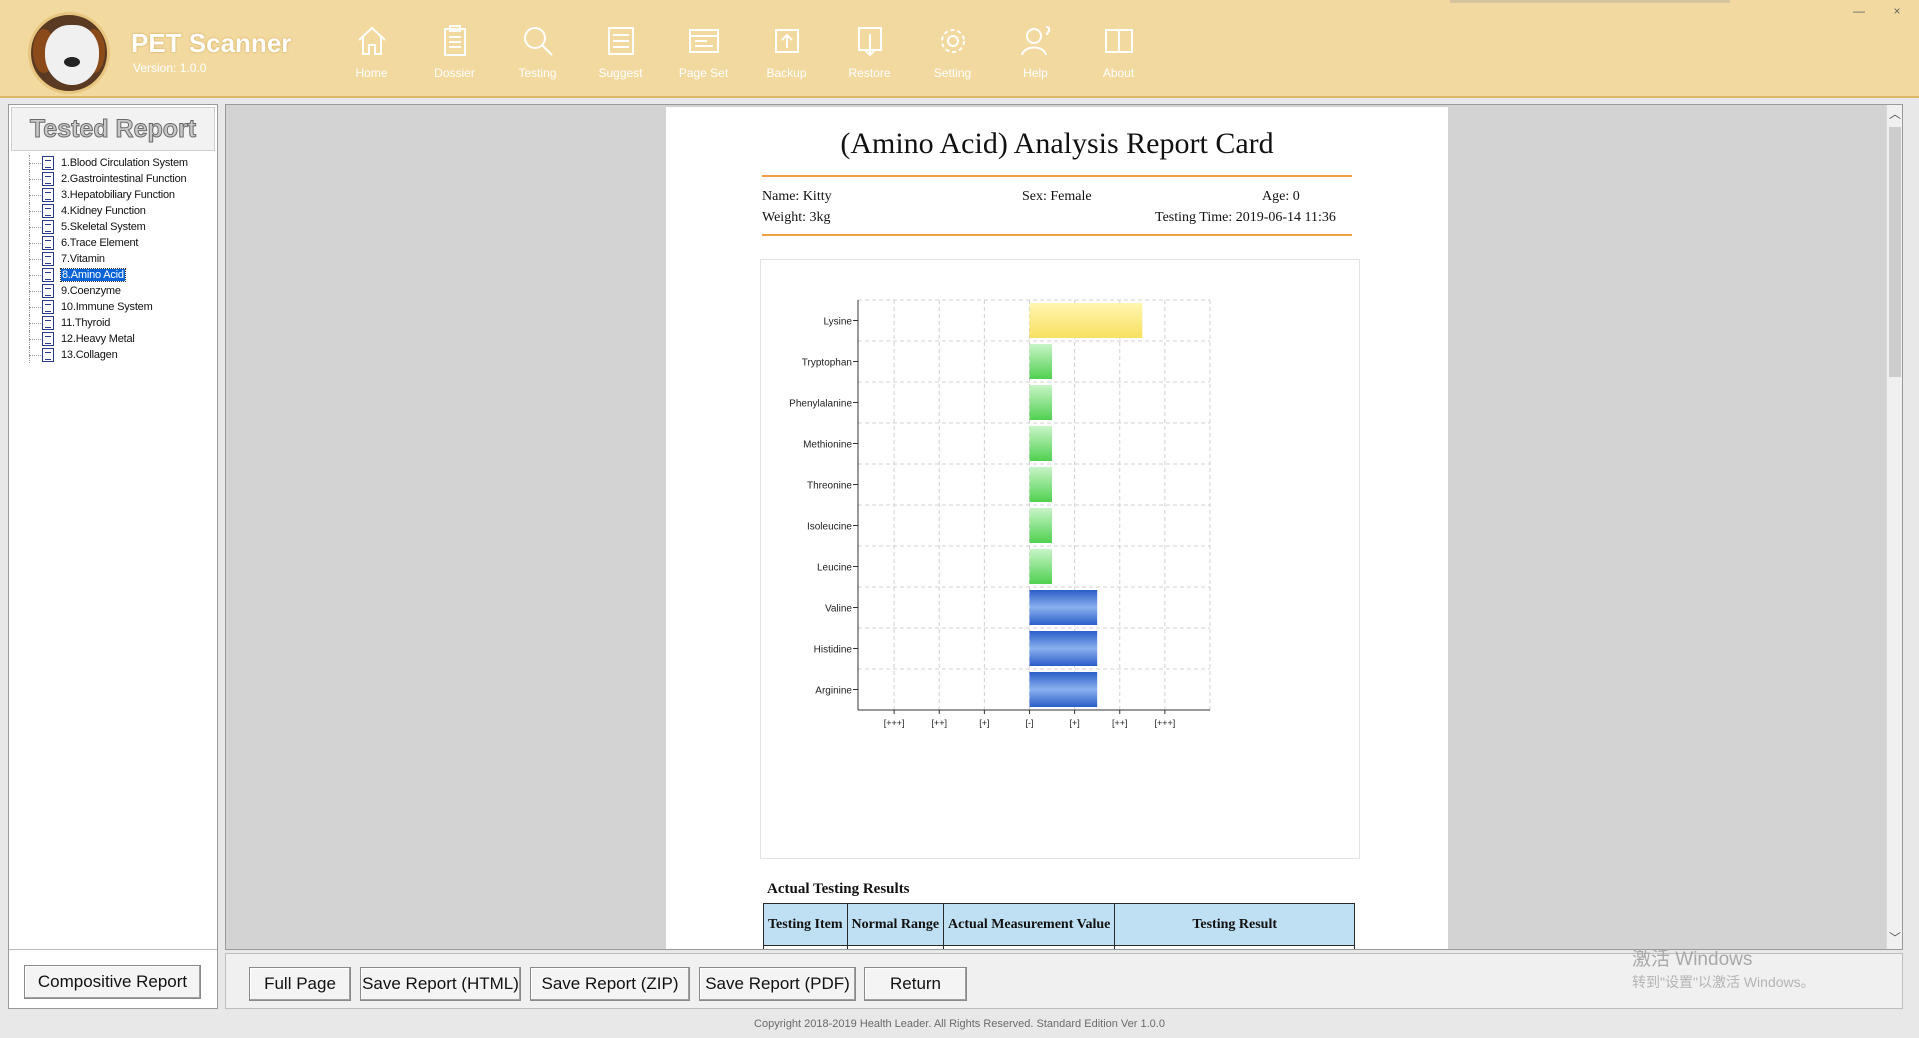  What do you see at coordinates (117, 355) in the screenshot?
I see `tree-item-collagen: 13.Collagen` at bounding box center [117, 355].